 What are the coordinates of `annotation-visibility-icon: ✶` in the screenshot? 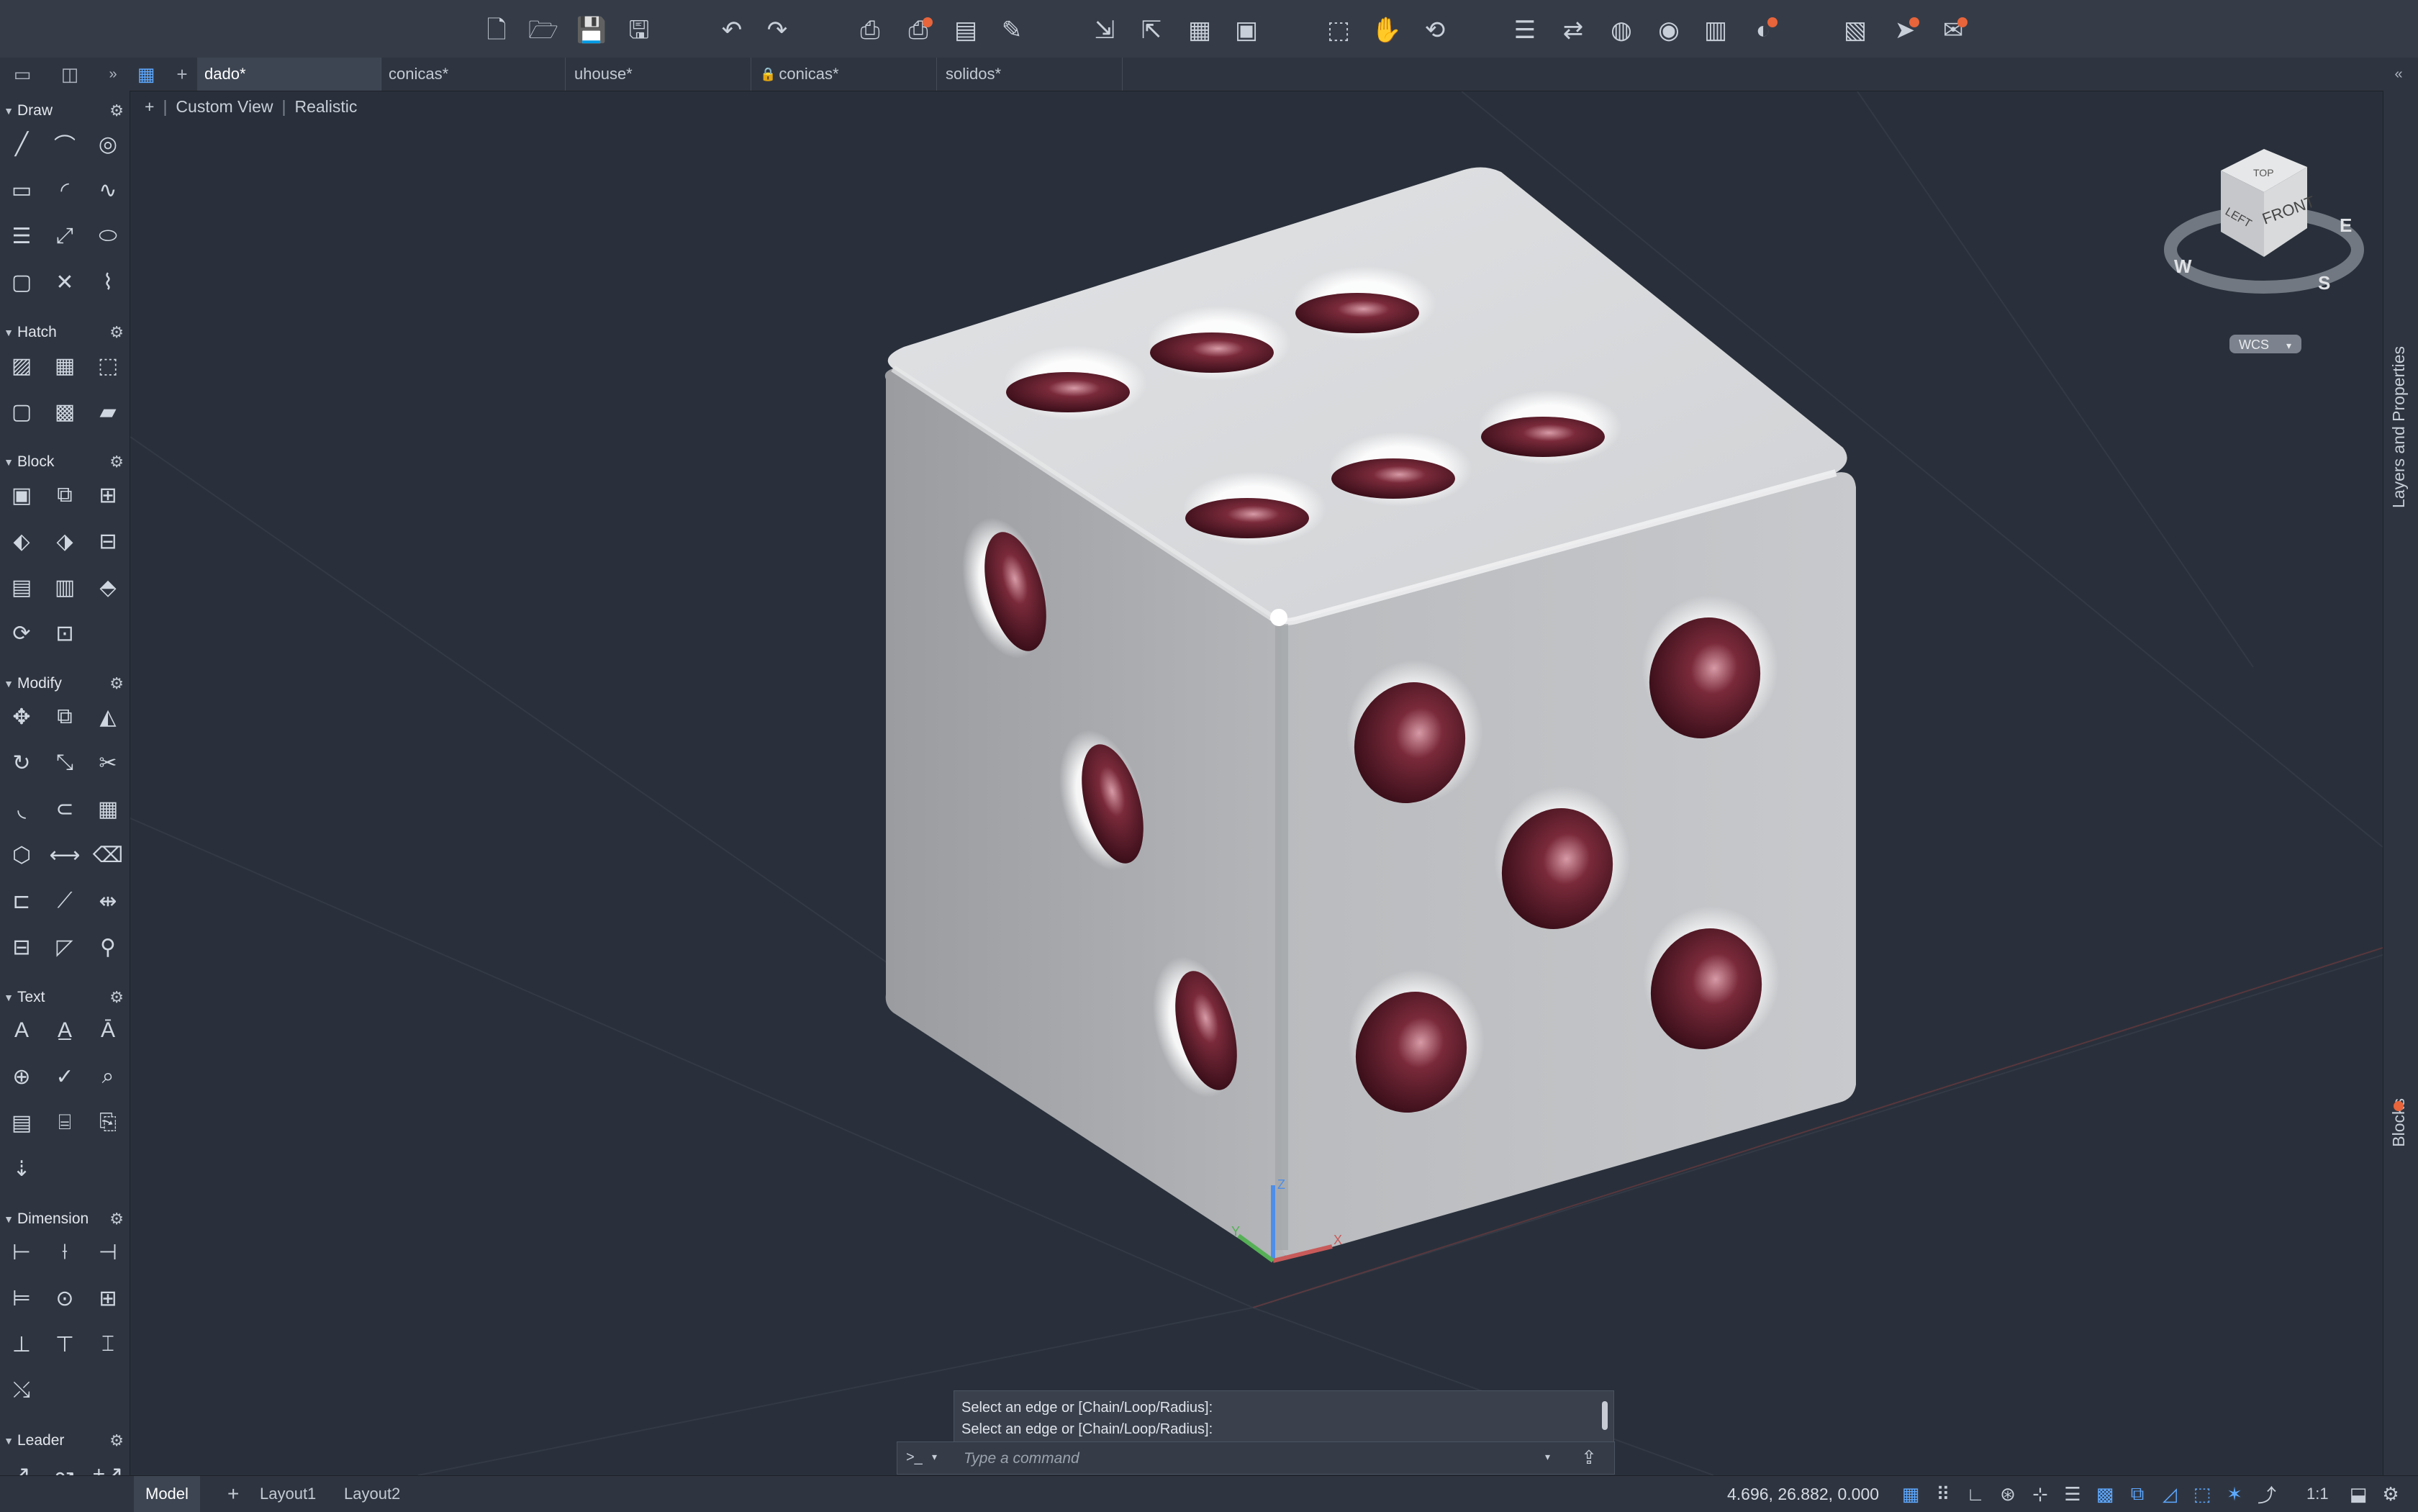 It's located at (2234, 1494).